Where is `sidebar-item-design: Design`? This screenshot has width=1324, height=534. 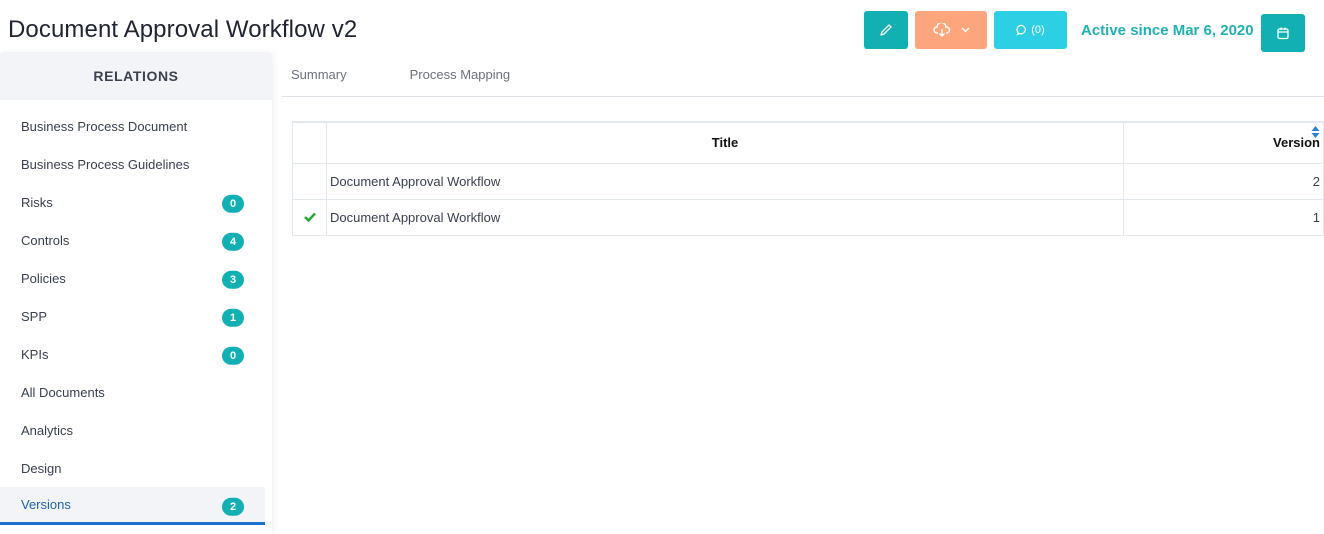 sidebar-item-design: Design is located at coordinates (132, 468).